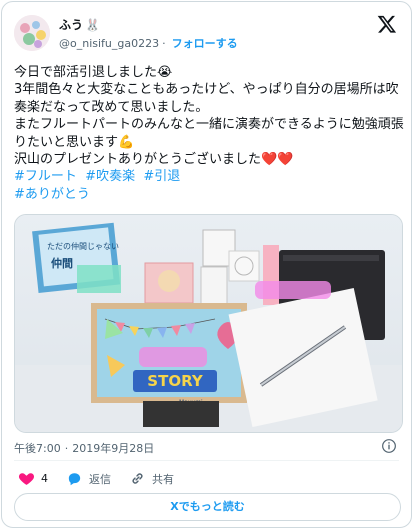 The height and width of the screenshot is (531, 415). I want to click on hashtag-retire: #引退, so click(161, 176).